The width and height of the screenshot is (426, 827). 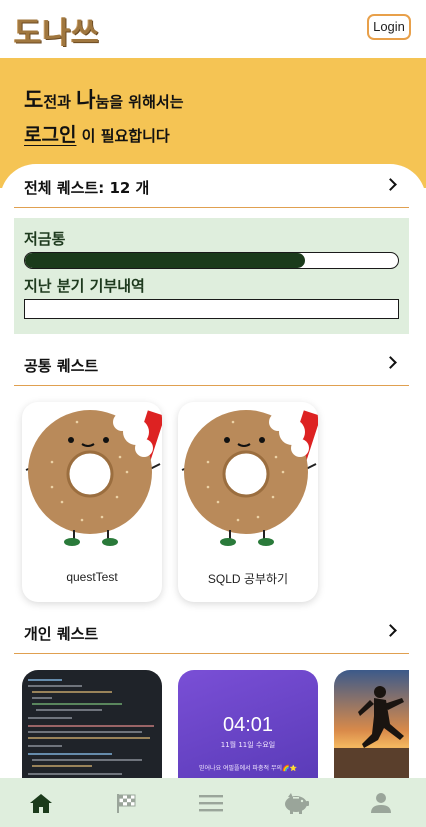 I want to click on piggy-bank-icon, so click(x=297, y=803).